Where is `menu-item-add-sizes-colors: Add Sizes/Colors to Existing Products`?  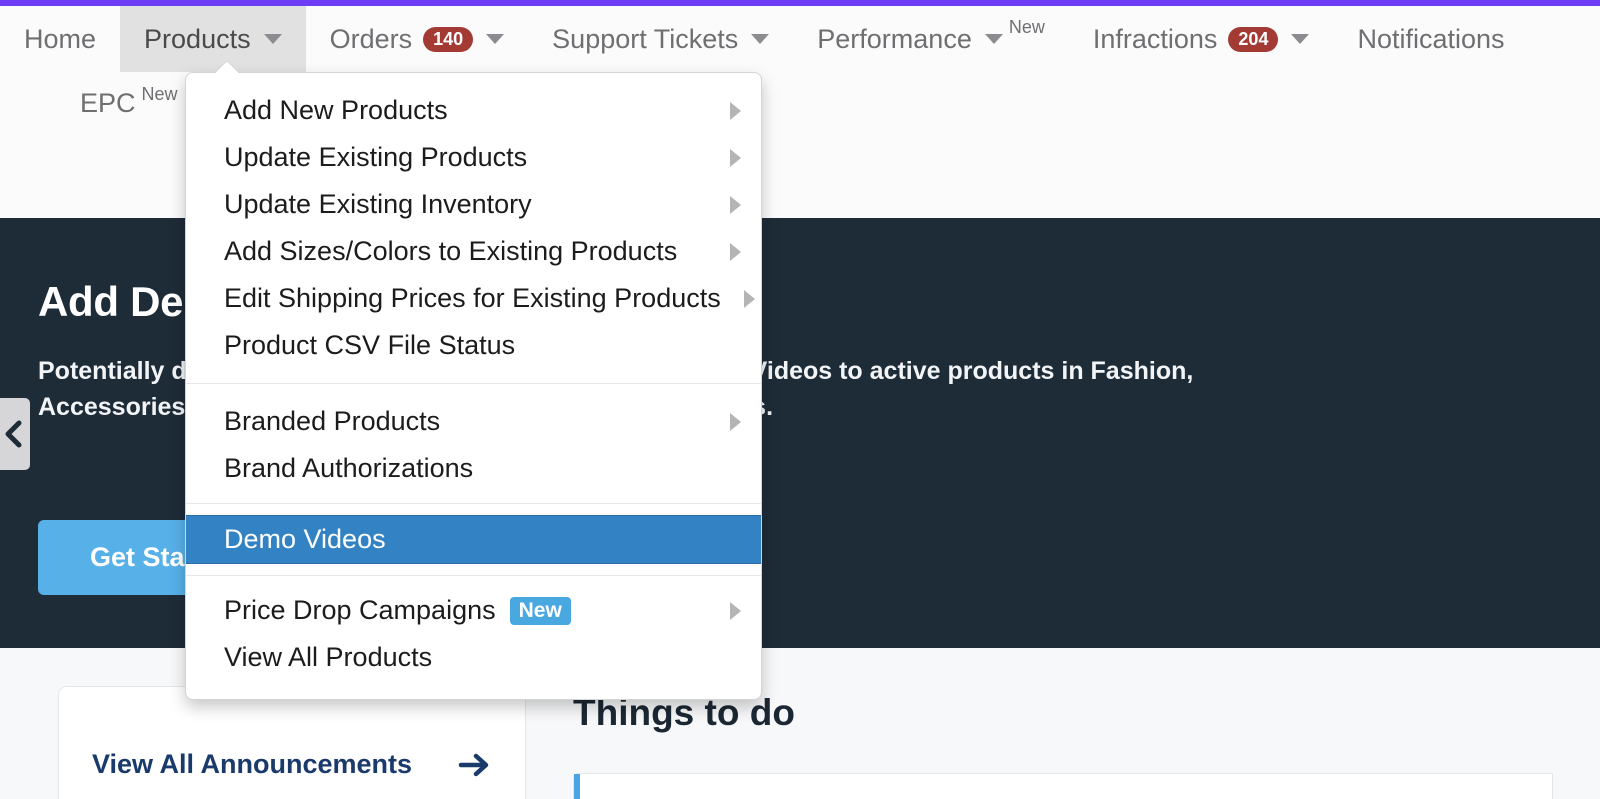
menu-item-add-sizes-colors: Add Sizes/Colors to Existing Products is located at coordinates (473, 251).